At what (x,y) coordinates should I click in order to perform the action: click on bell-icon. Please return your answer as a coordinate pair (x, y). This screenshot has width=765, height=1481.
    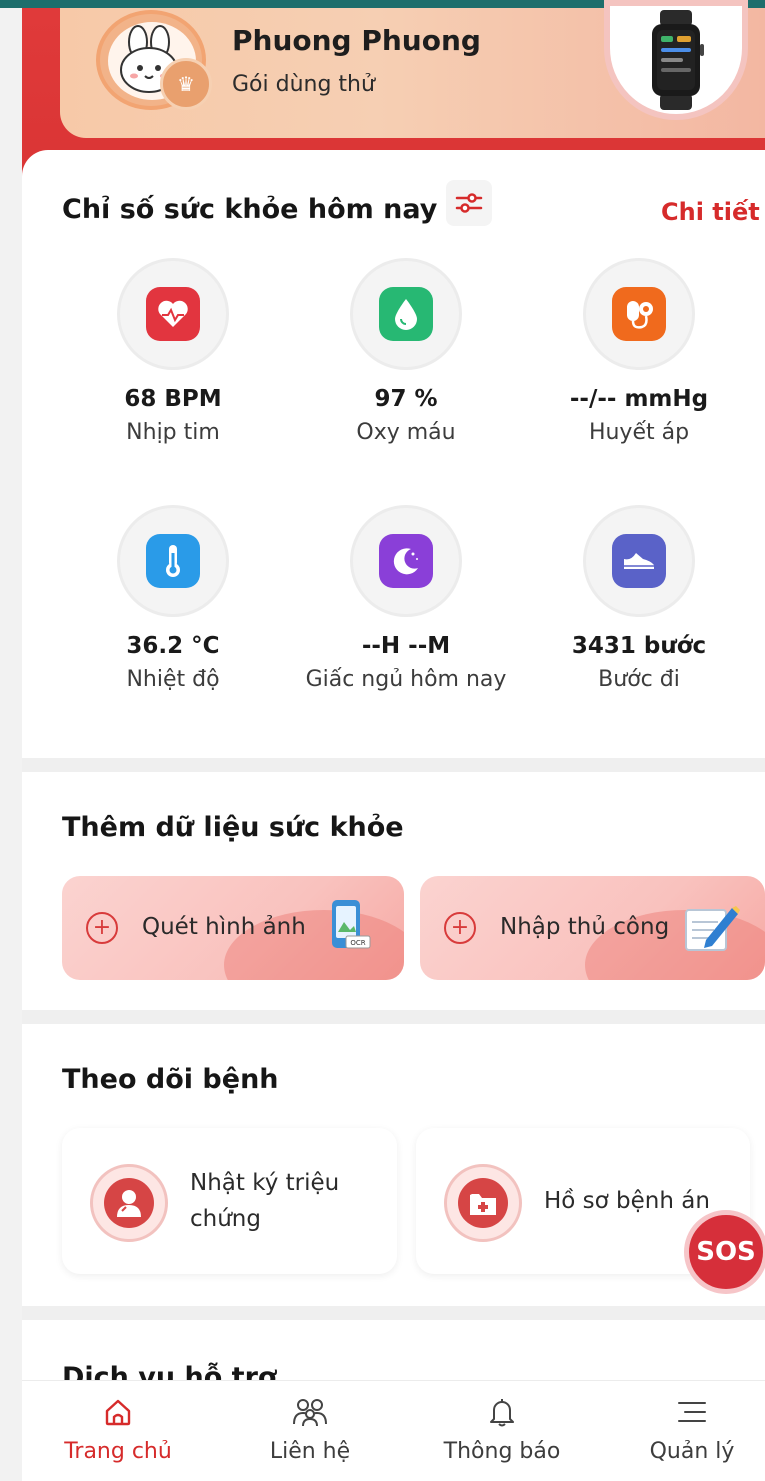
    Looking at the image, I should click on (502, 1413).